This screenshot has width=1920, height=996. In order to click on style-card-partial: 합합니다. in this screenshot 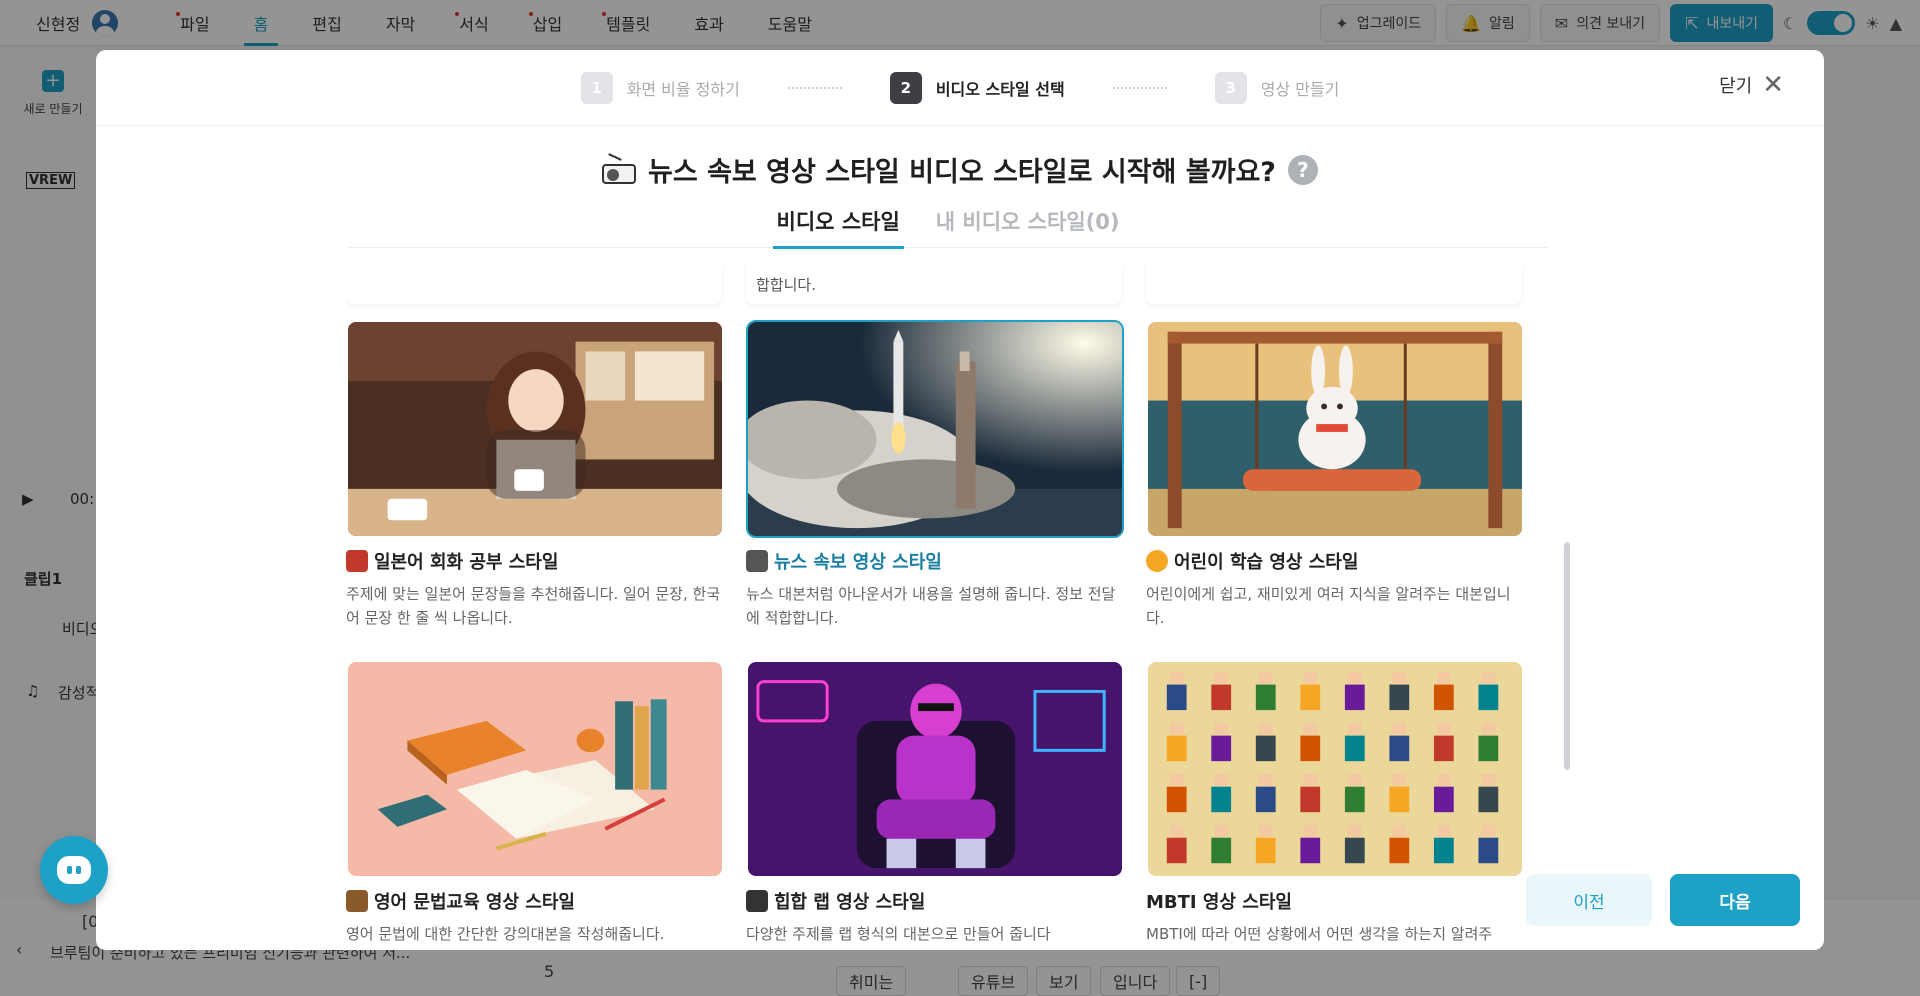, I will do `click(934, 282)`.